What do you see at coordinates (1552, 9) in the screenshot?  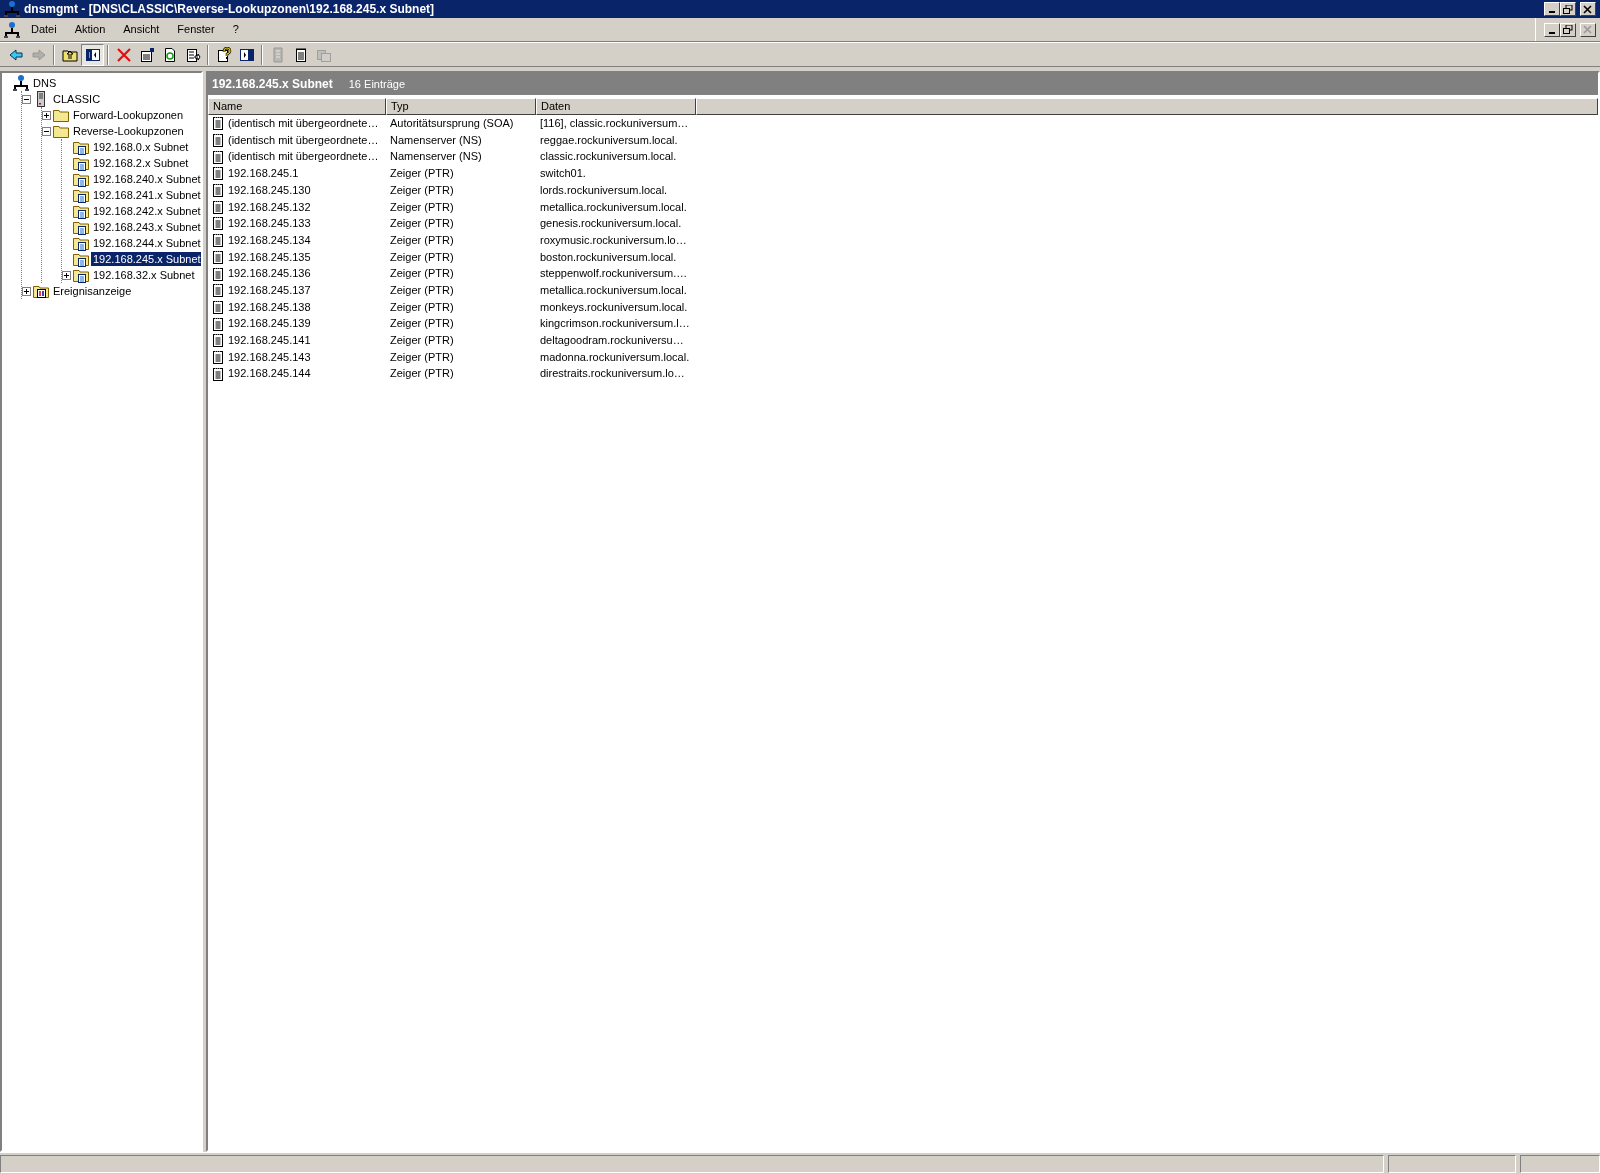 I see `minimize-button` at bounding box center [1552, 9].